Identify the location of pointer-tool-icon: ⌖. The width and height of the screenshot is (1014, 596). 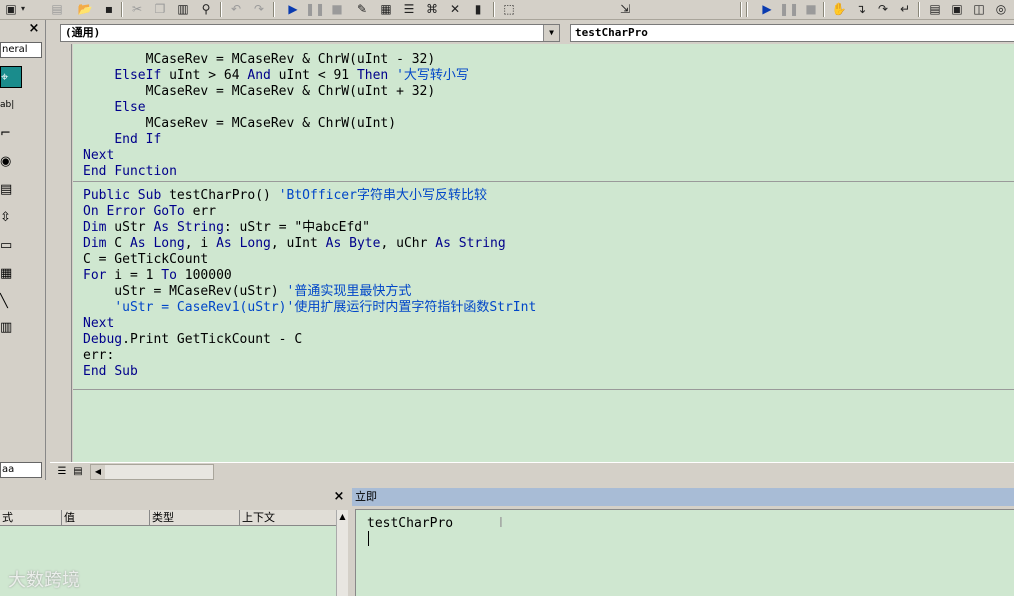
(11, 77).